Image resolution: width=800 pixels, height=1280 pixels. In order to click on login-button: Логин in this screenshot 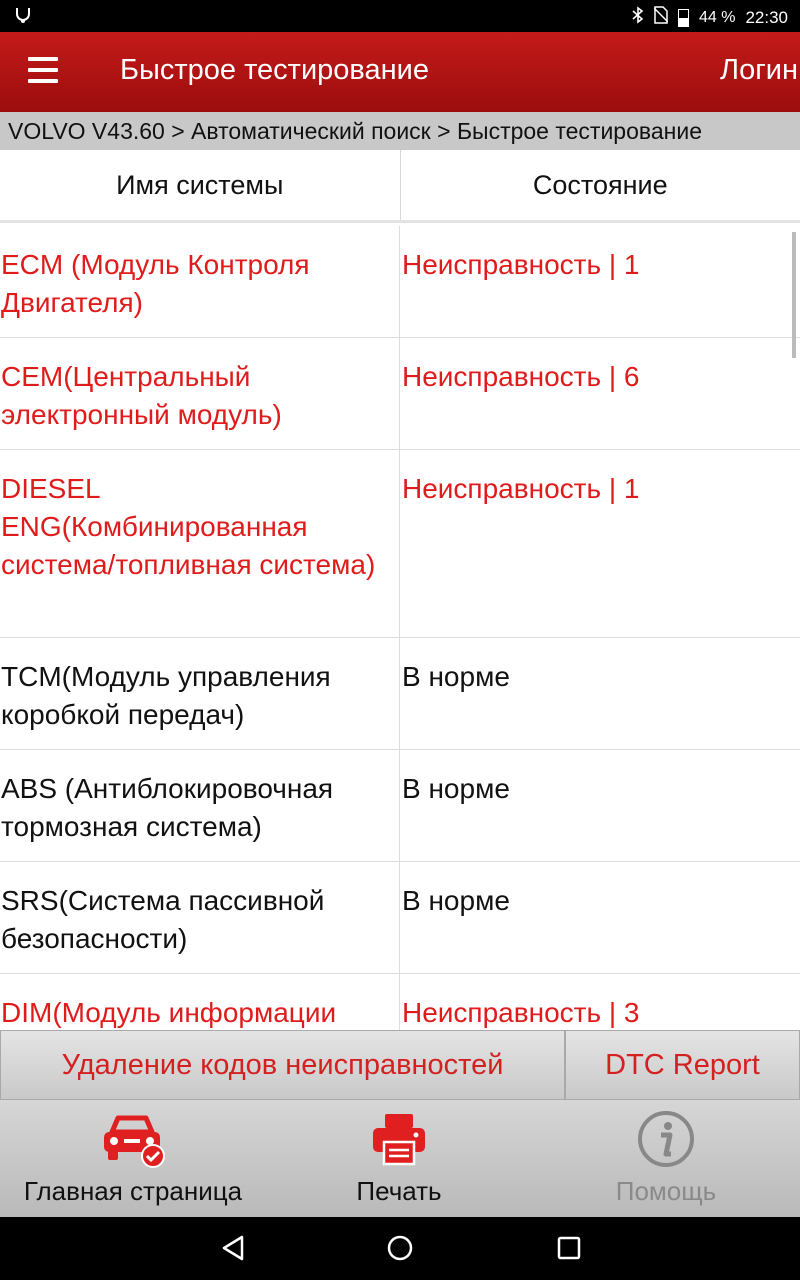, I will do `click(759, 70)`.